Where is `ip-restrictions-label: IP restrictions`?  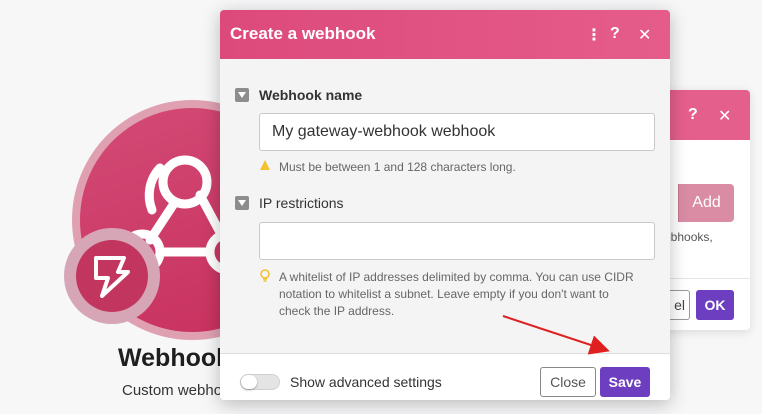 ip-restrictions-label: IP restrictions is located at coordinates (289, 203).